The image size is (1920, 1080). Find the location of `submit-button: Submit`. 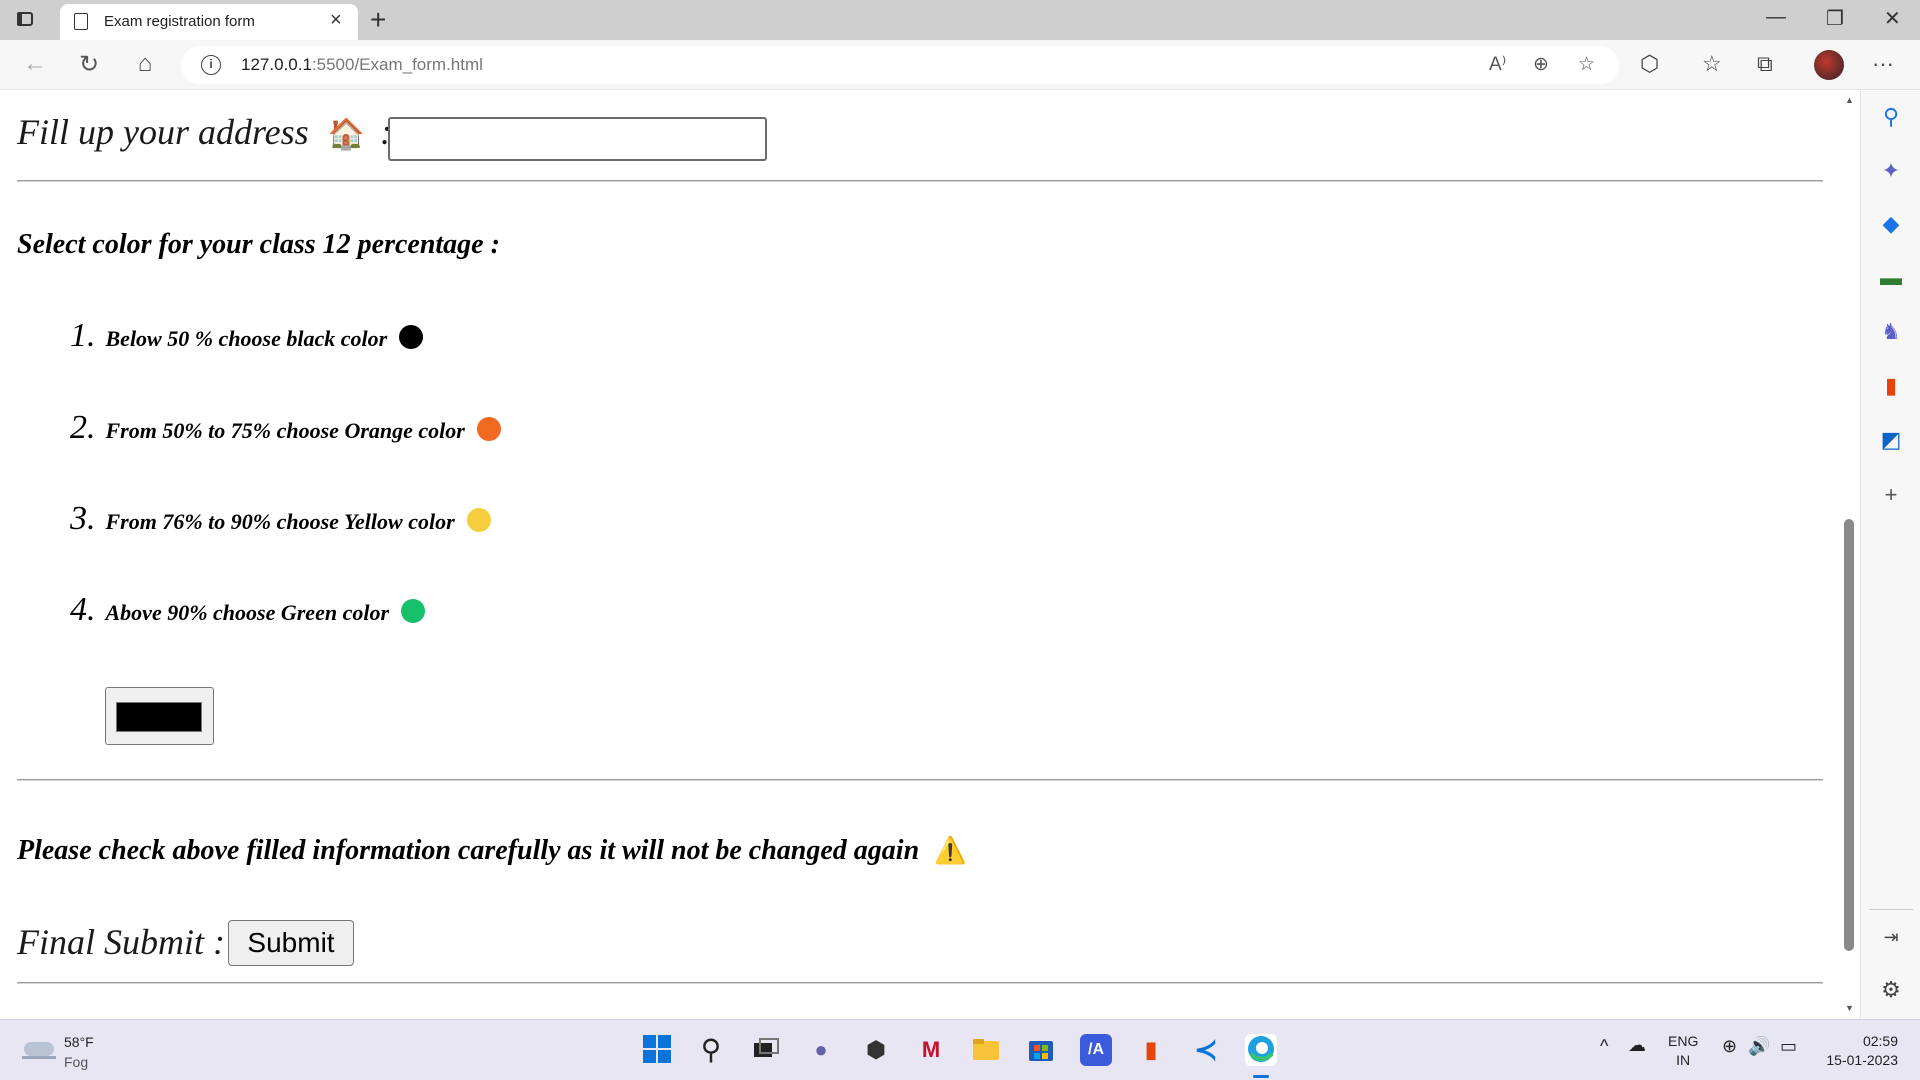

submit-button: Submit is located at coordinates (291, 943).